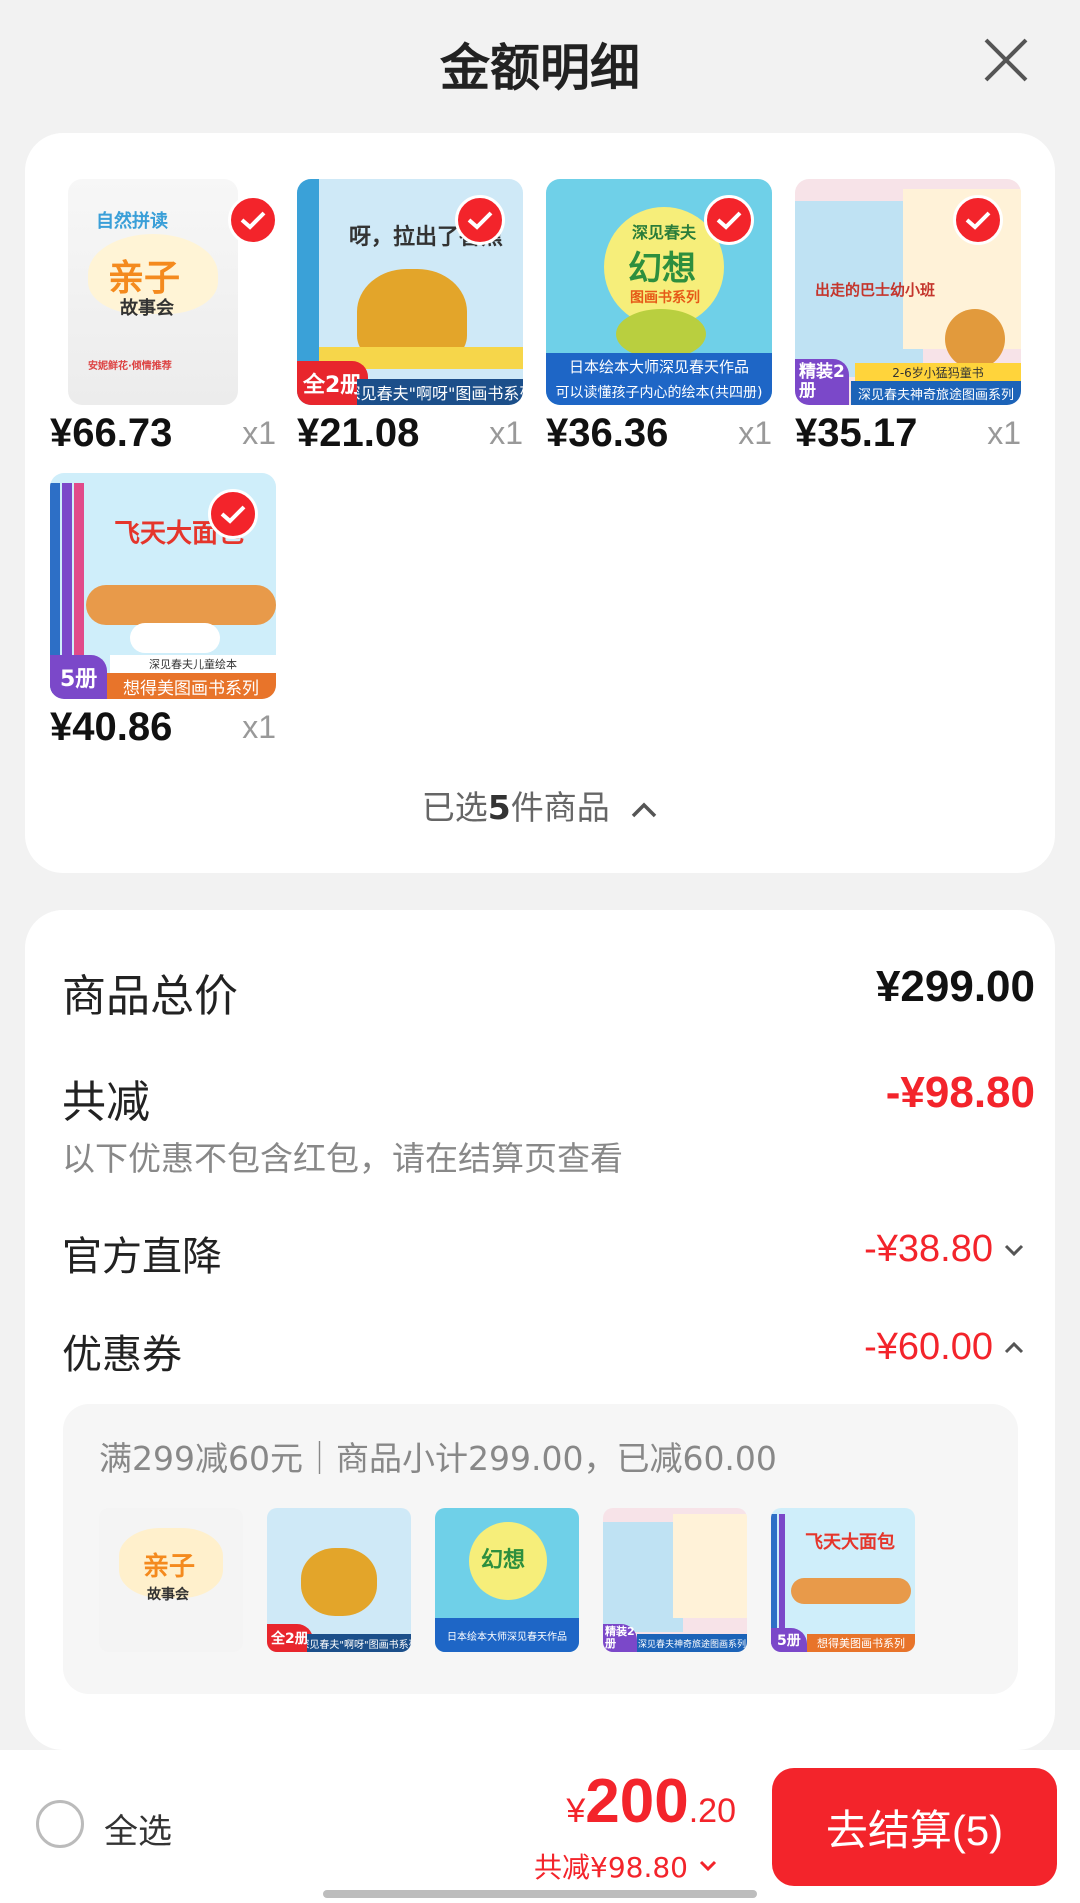 This screenshot has height=1903, width=1080. I want to click on coupon-product-thumb: 飞天大面包 想得美图画书系列 5册, so click(843, 1580).